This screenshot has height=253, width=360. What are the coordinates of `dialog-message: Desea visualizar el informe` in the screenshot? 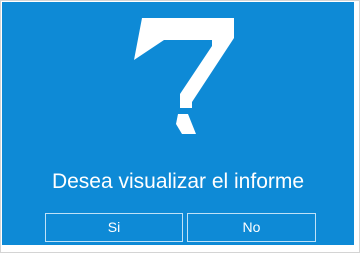 It's located at (178, 181).